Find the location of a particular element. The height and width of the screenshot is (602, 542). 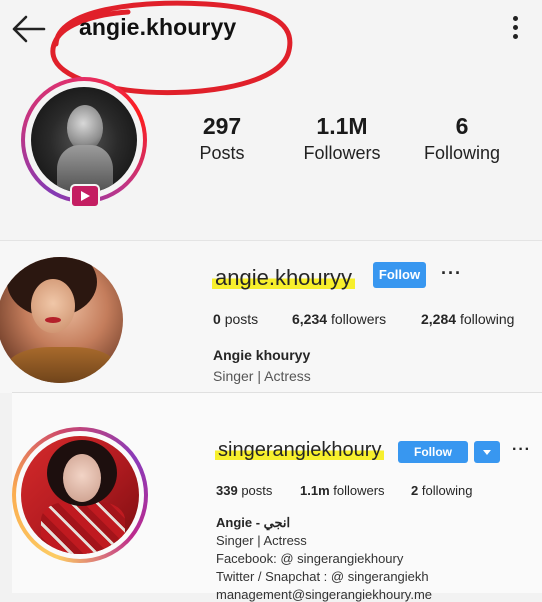

following-count: 6 is located at coordinates (462, 126).